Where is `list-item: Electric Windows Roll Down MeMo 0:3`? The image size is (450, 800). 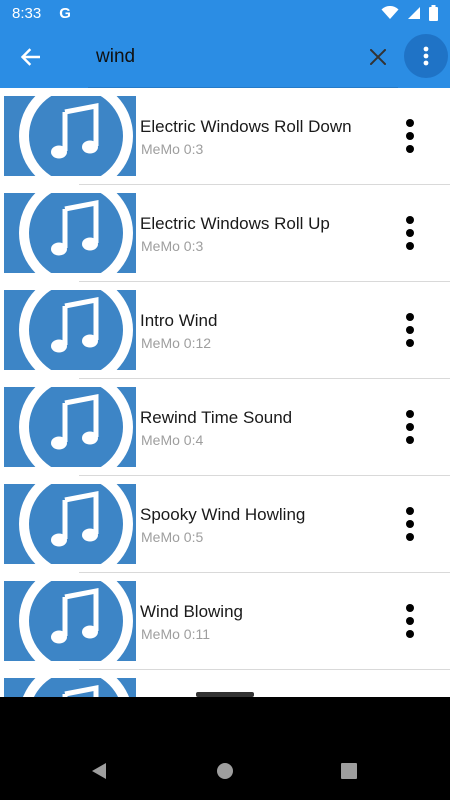
list-item: Electric Windows Roll Down MeMo 0:3 is located at coordinates (225, 136).